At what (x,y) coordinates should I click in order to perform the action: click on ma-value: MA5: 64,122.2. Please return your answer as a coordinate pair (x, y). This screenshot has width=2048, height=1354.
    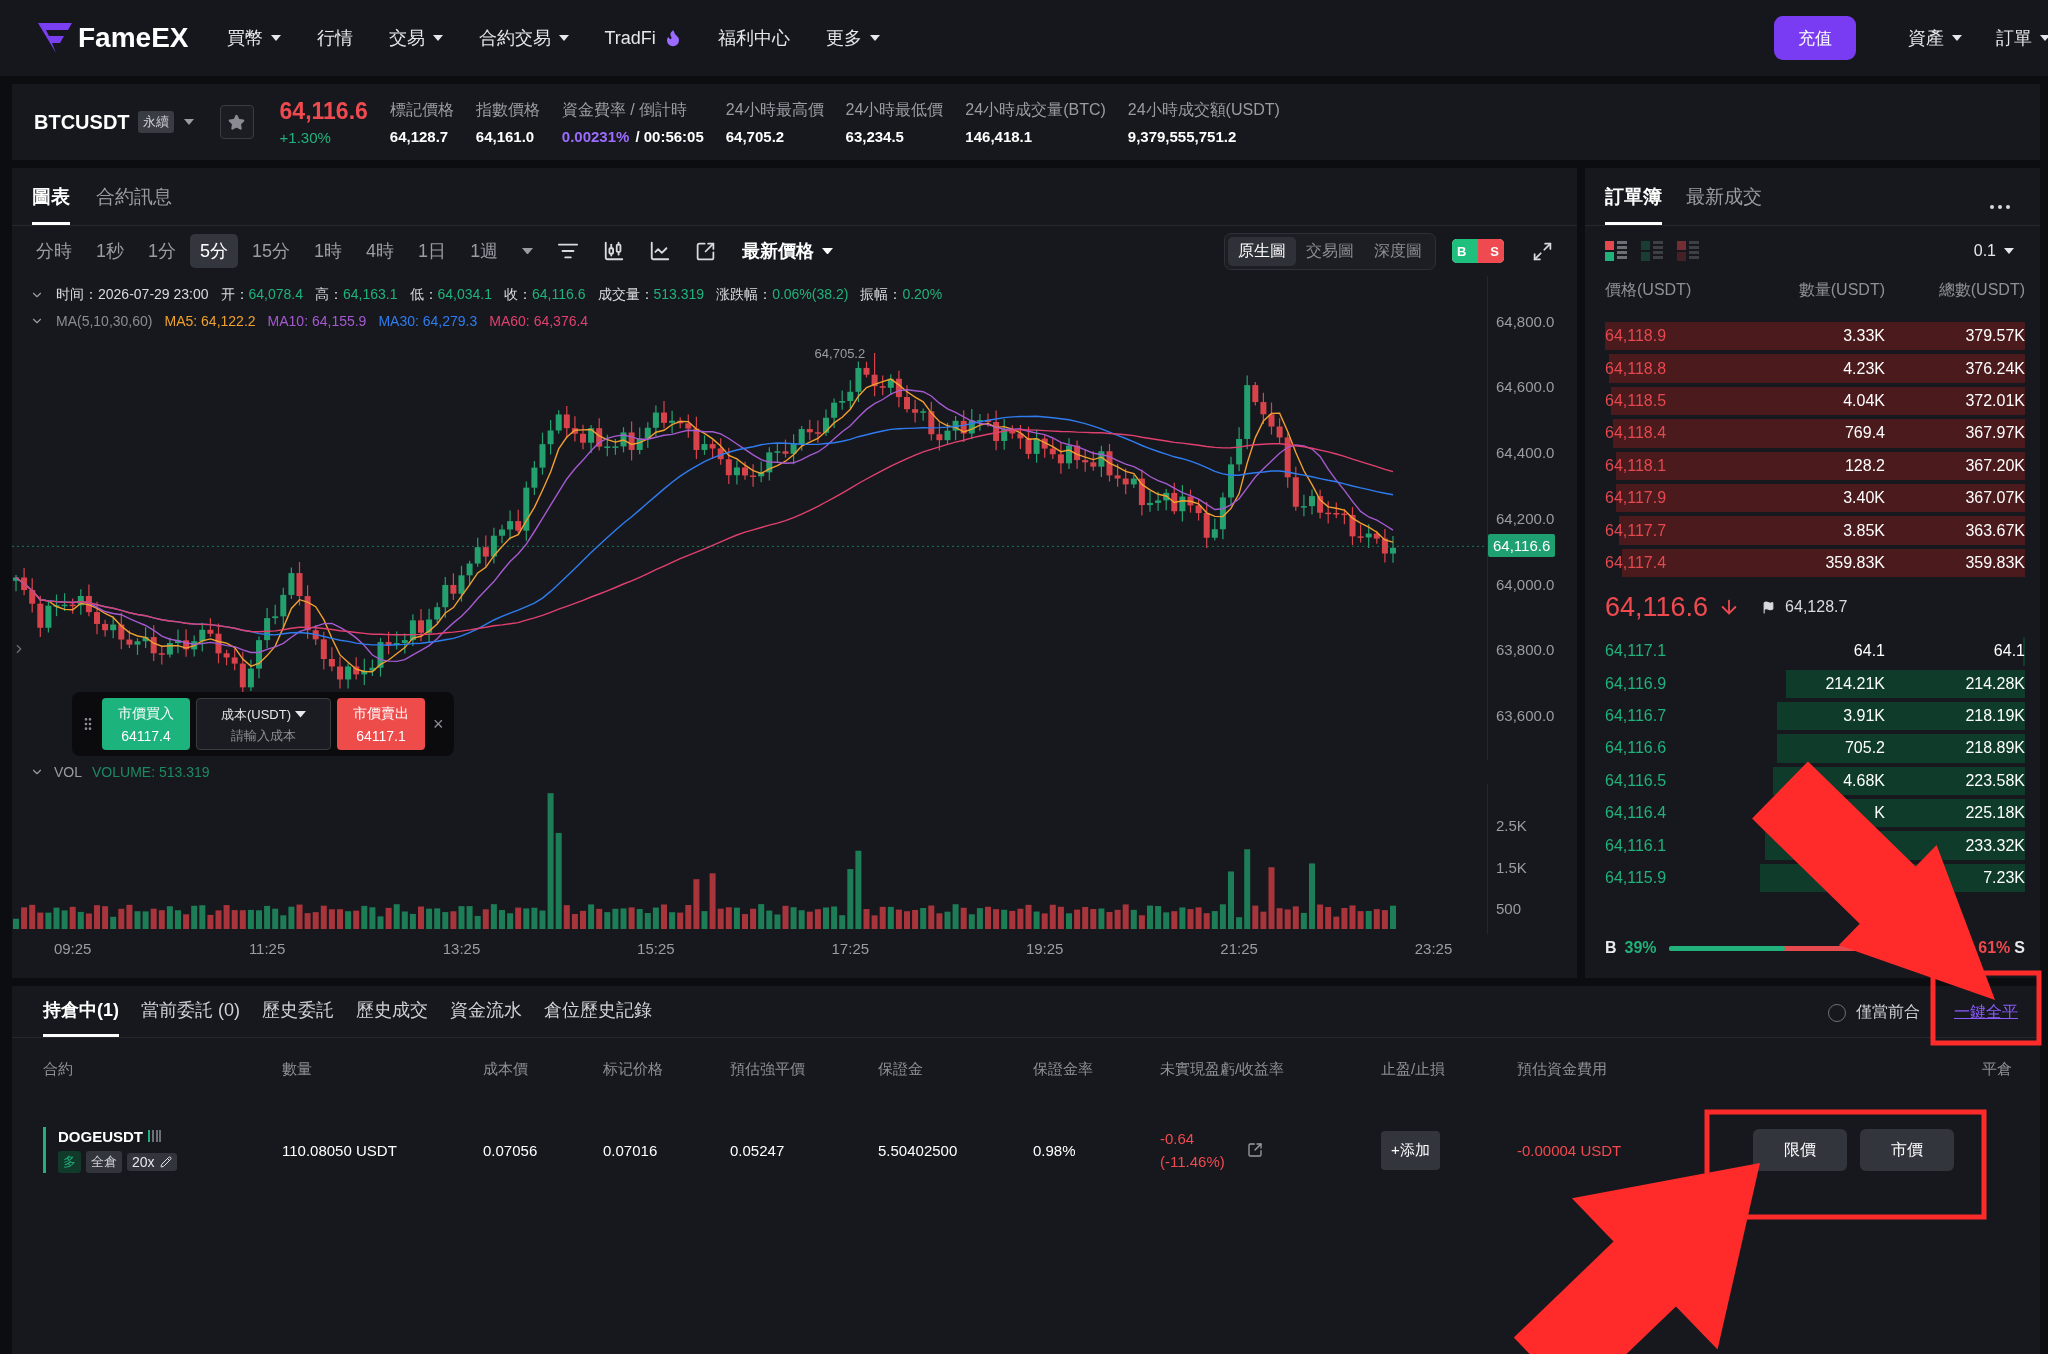
    Looking at the image, I should click on (210, 321).